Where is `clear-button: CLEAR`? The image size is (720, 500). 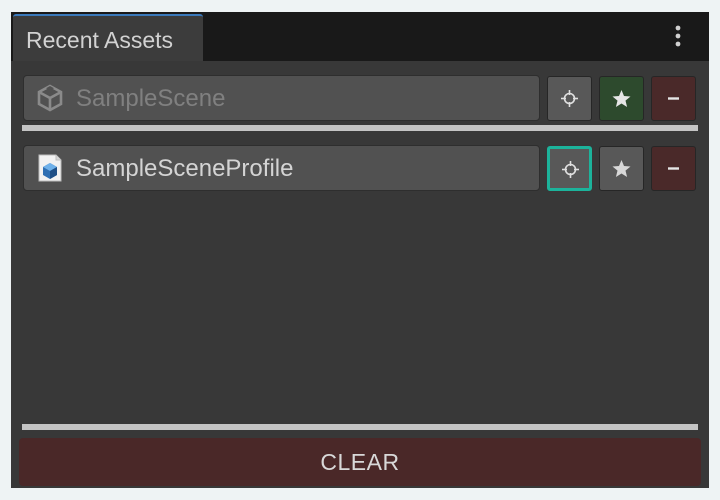
clear-button: CLEAR is located at coordinates (360, 462).